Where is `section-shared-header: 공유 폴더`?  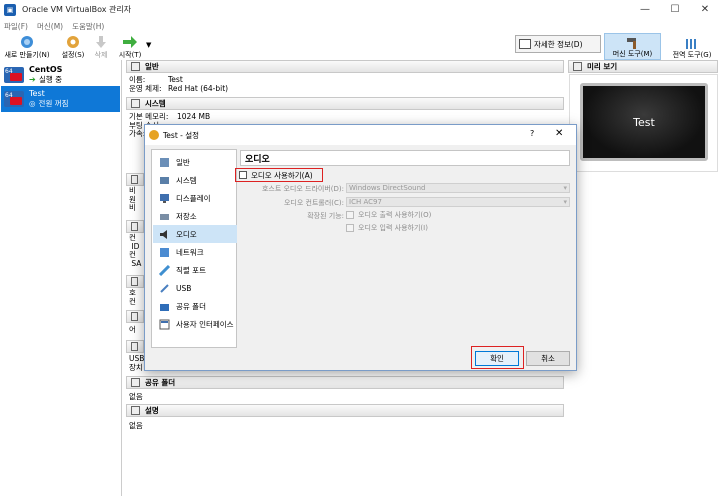 section-shared-header: 공유 폴더 is located at coordinates (345, 382).